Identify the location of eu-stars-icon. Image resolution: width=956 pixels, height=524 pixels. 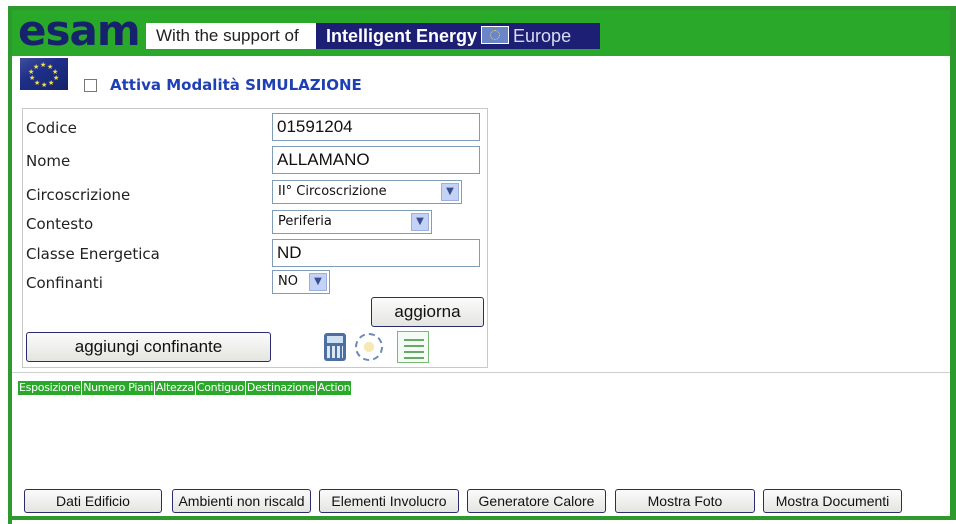
(495, 35).